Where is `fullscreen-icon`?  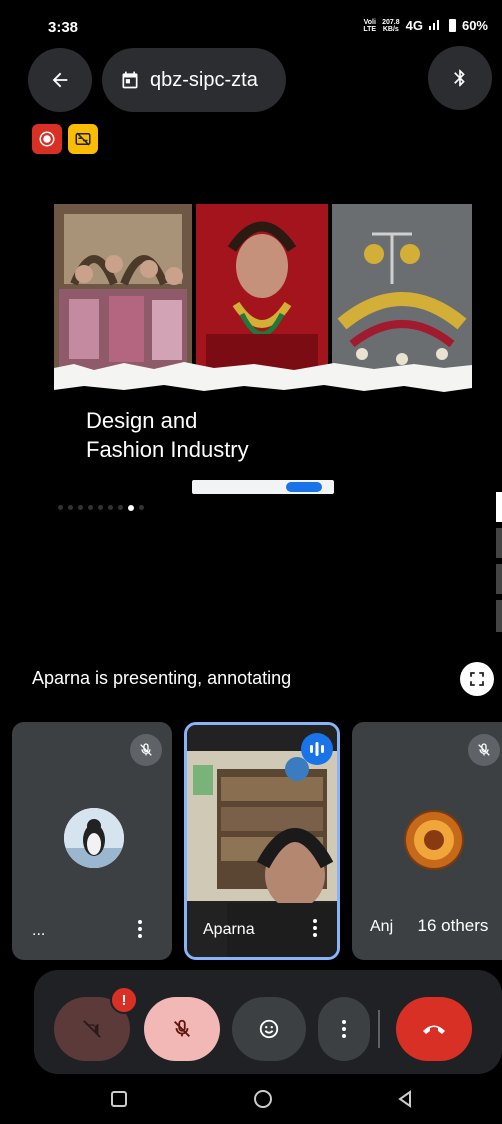
fullscreen-icon is located at coordinates (477, 679).